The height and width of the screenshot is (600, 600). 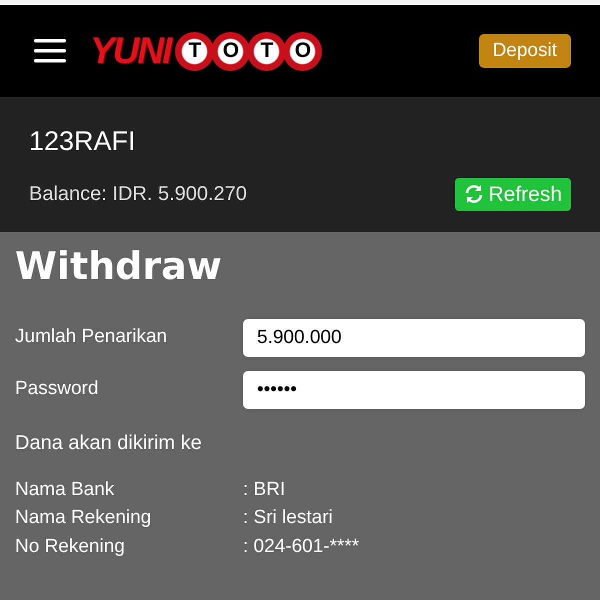 What do you see at coordinates (138, 195) in the screenshot?
I see `balance-text: Balance: IDR. 5.900.270` at bounding box center [138, 195].